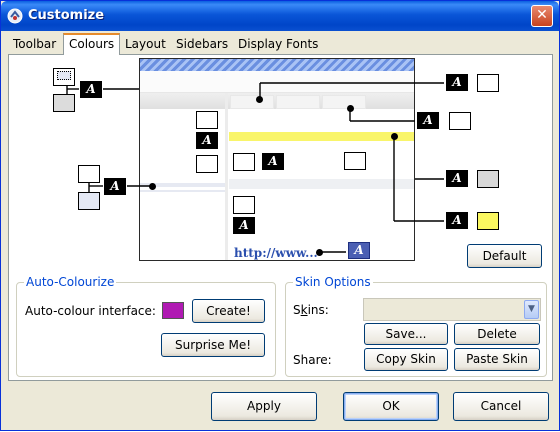 The height and width of the screenshot is (432, 560). Describe the element at coordinates (460, 121) in the screenshot. I see `swatch-tab` at that location.